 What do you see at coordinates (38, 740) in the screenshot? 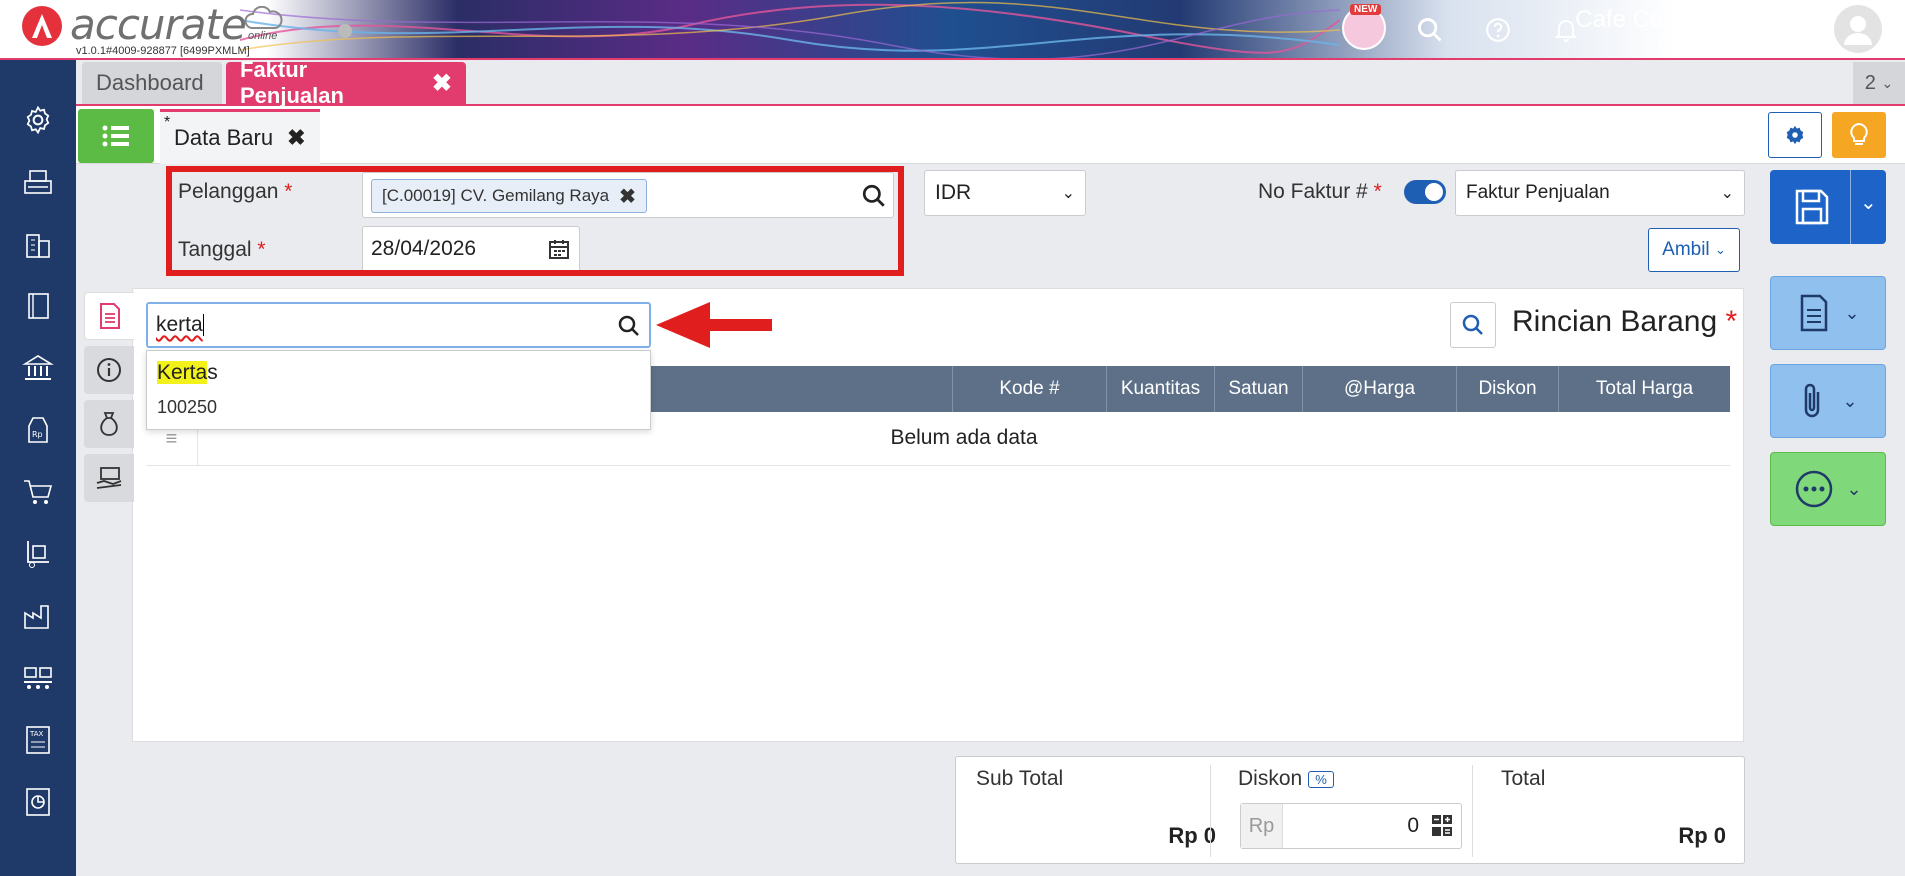
I see `tax-document-icon: TAX` at bounding box center [38, 740].